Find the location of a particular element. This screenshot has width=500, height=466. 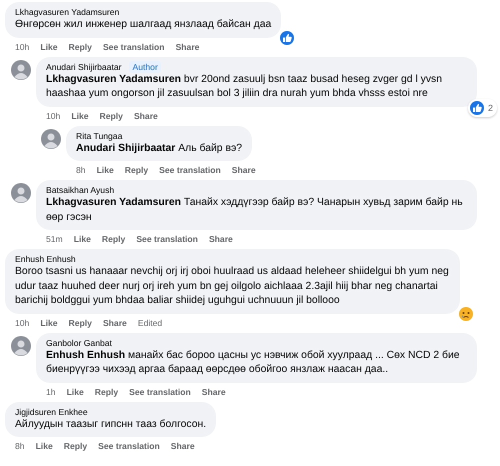

author-name: Anudari Shijirbaatar is located at coordinates (84, 66).